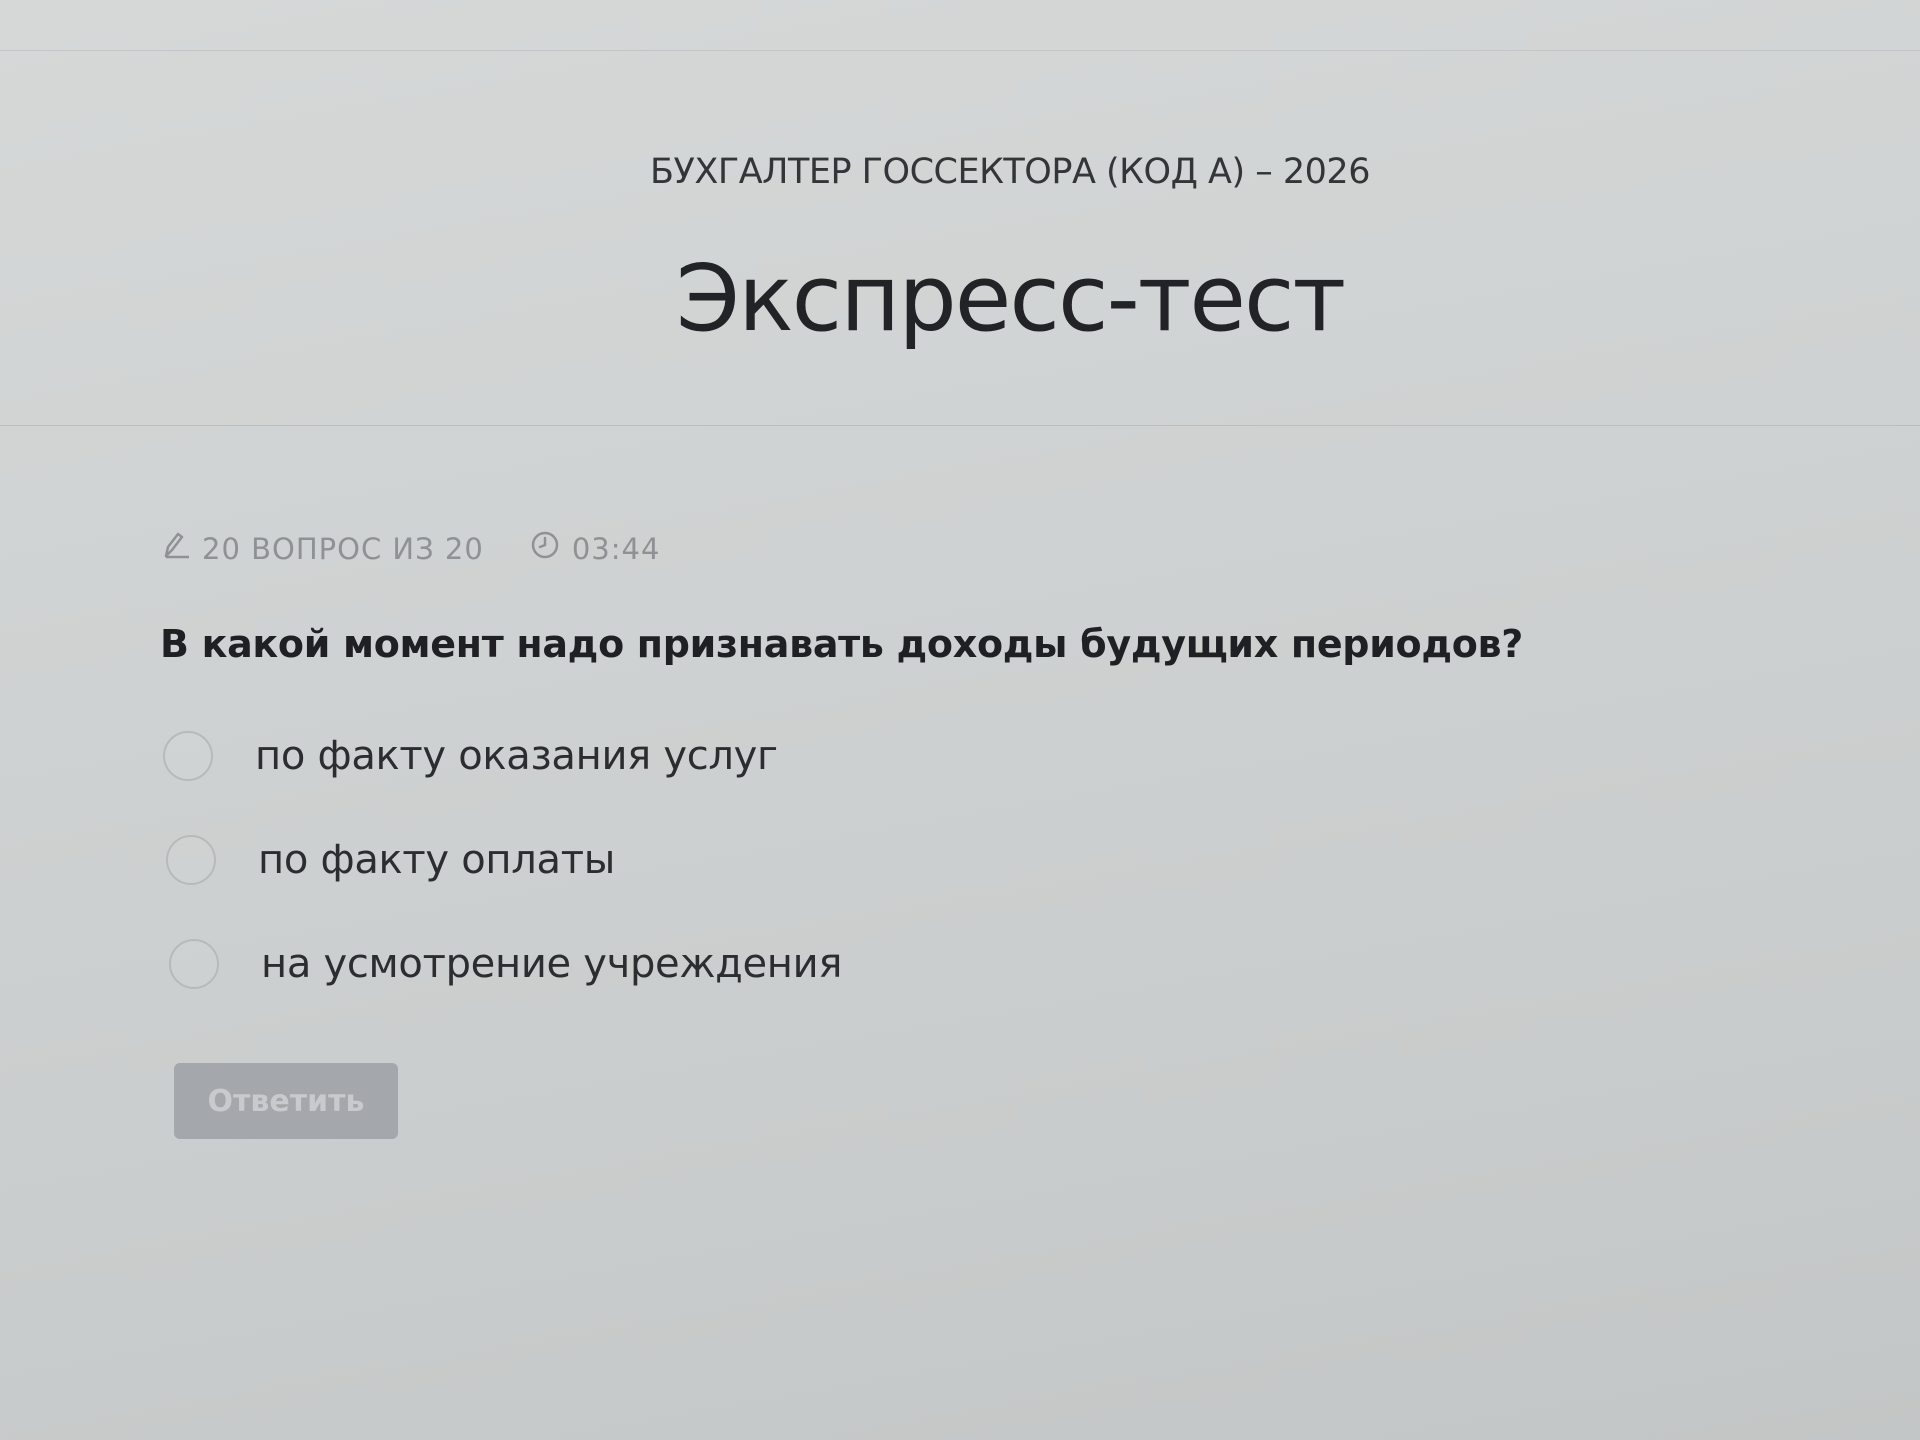  Describe the element at coordinates (175, 548) in the screenshot. I see `pencil-icon` at that location.